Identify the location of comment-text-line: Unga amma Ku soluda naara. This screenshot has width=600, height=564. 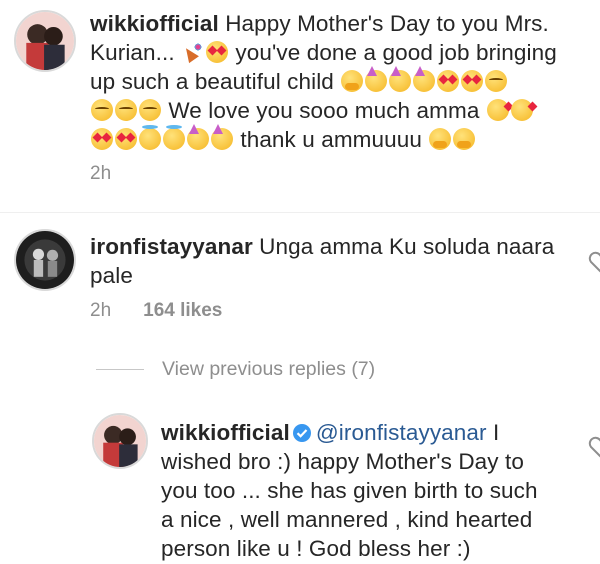
(407, 246).